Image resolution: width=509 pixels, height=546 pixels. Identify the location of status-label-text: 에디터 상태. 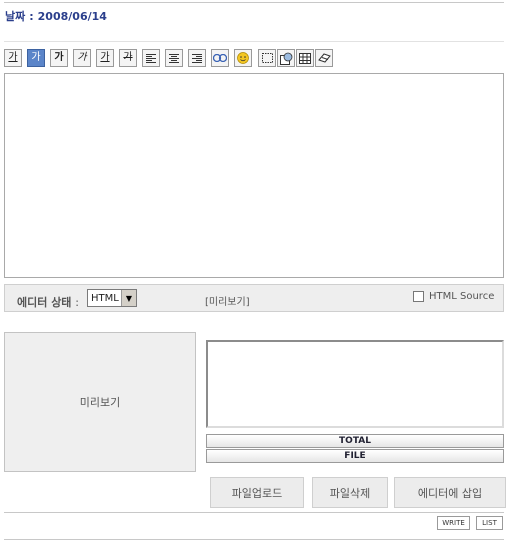
(44, 302).